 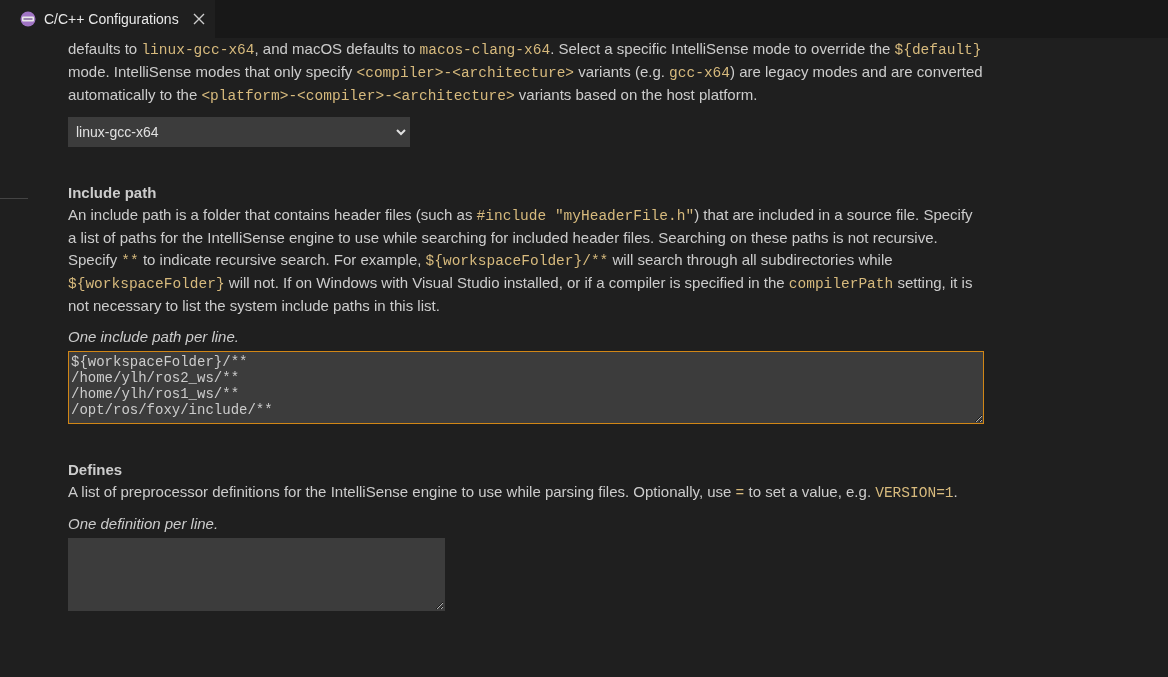 I want to click on defines-field, so click(x=256, y=574).